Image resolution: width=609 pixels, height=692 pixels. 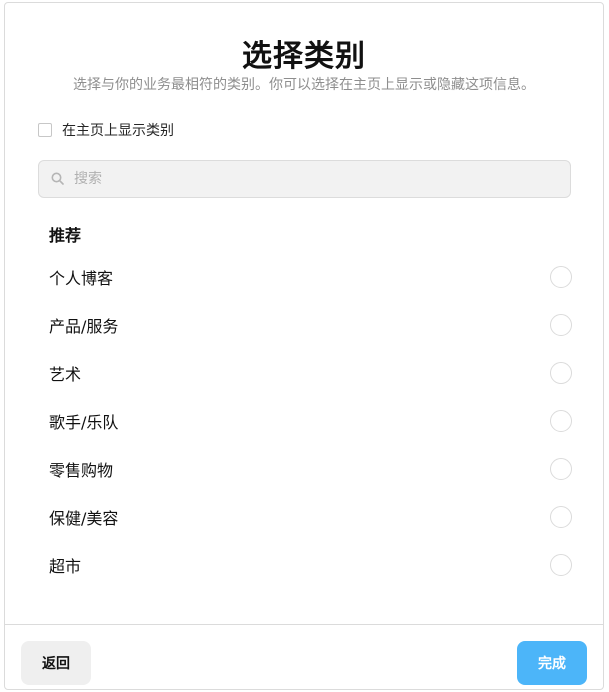 I want to click on category-label: 零售购物, so click(x=81, y=470).